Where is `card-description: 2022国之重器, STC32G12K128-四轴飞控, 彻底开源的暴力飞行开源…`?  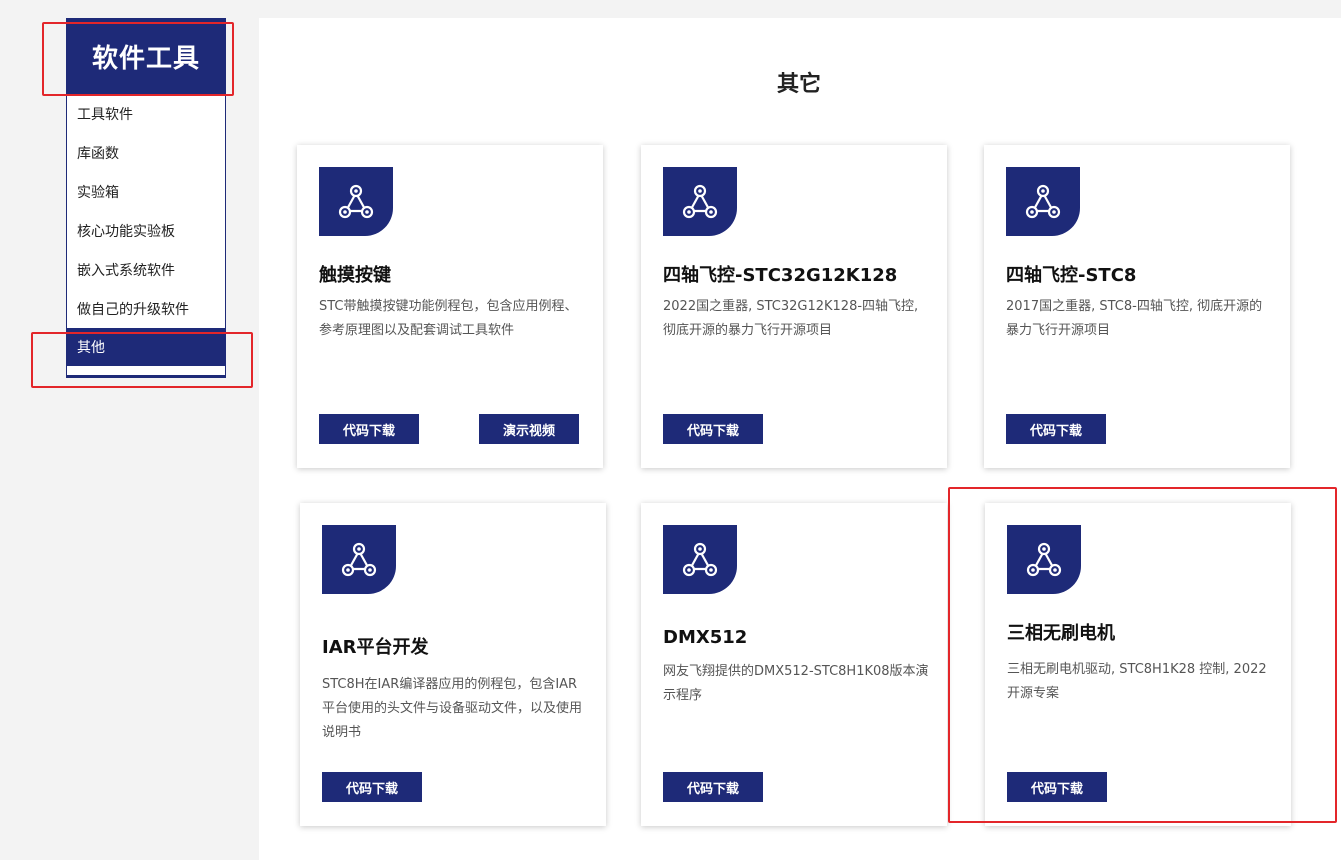
card-description: 2022国之重器, STC32G12K128-四轴飞控, 彻底开源的暴力飞行开源… is located at coordinates (791, 318).